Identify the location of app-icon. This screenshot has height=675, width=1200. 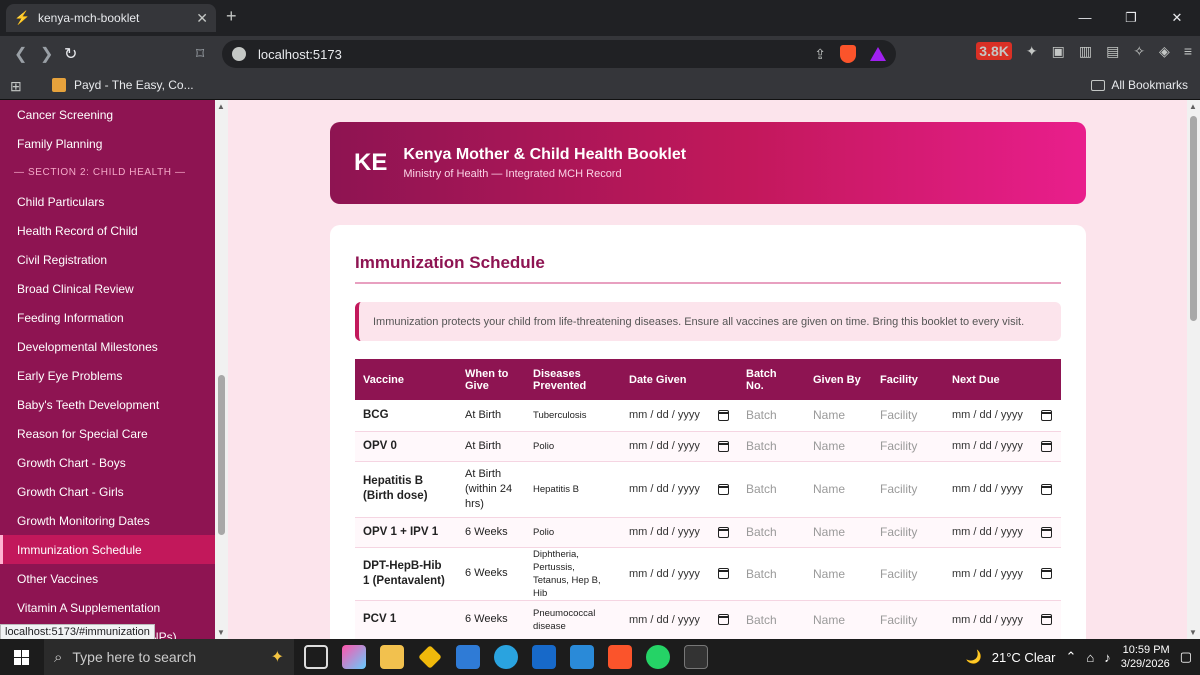
(544, 657).